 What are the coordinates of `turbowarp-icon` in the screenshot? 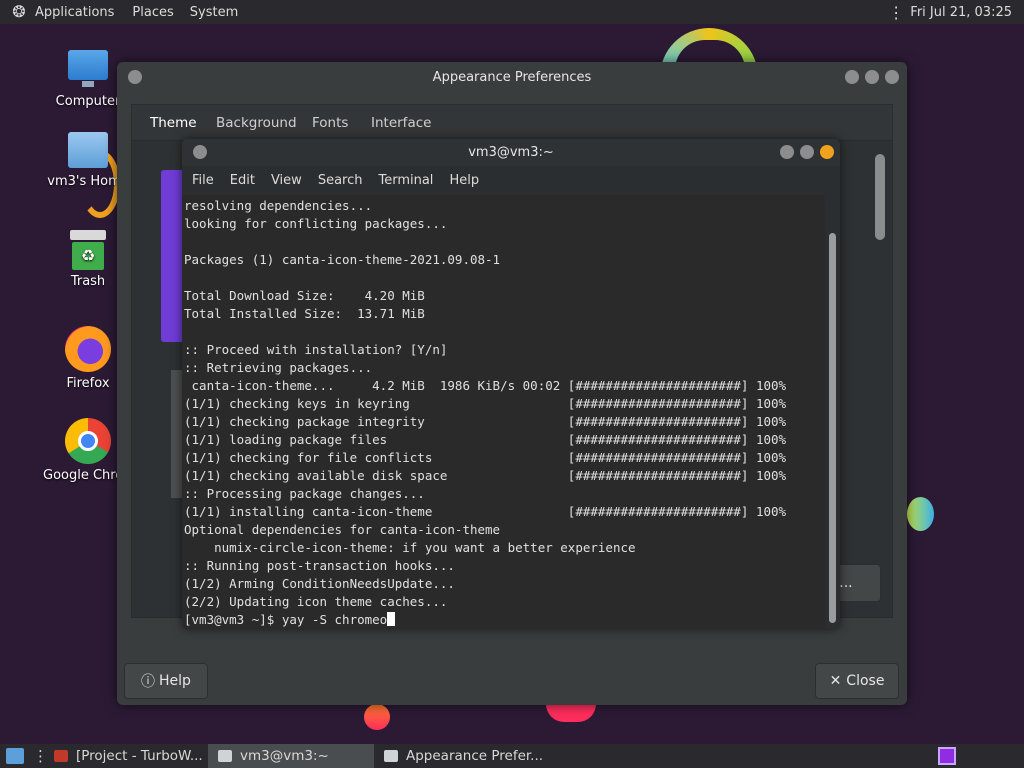 It's located at (61, 756).